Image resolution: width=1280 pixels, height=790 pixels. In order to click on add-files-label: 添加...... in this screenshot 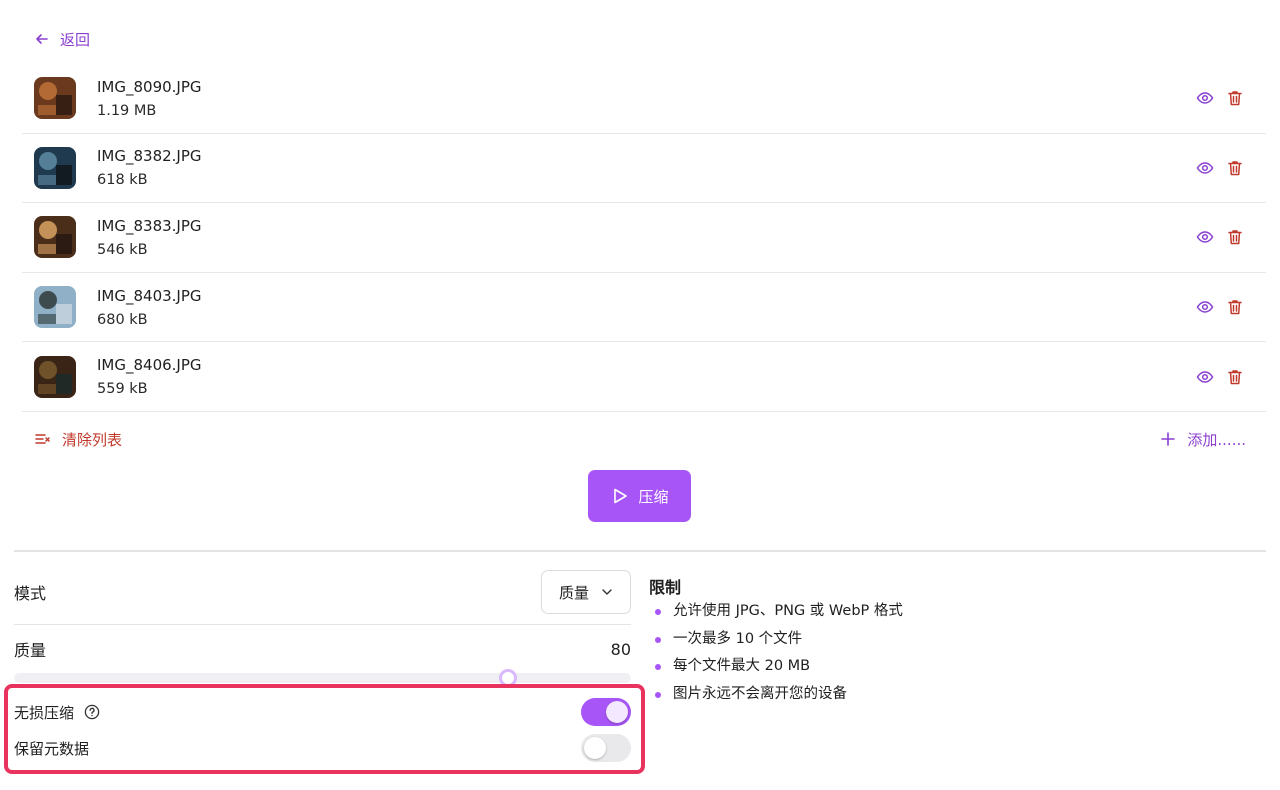, I will do `click(1216, 439)`.